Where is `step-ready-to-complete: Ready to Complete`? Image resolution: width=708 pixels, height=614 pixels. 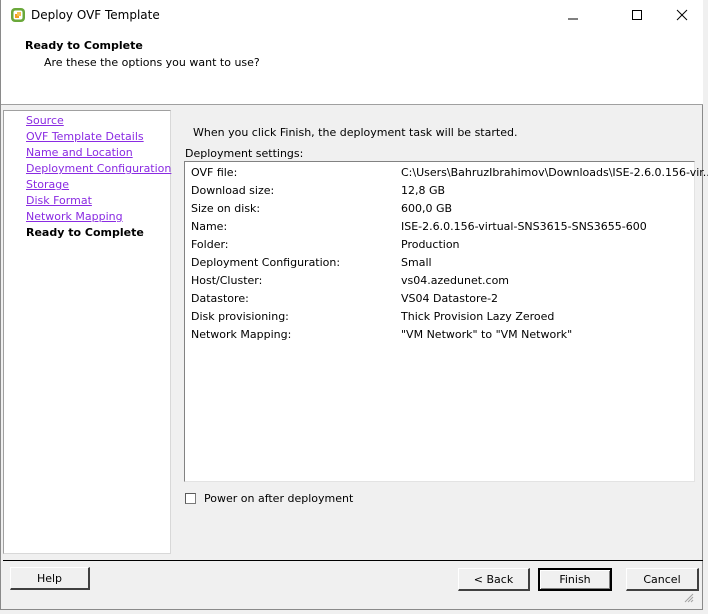
step-ready-to-complete: Ready to Complete is located at coordinates (85, 232).